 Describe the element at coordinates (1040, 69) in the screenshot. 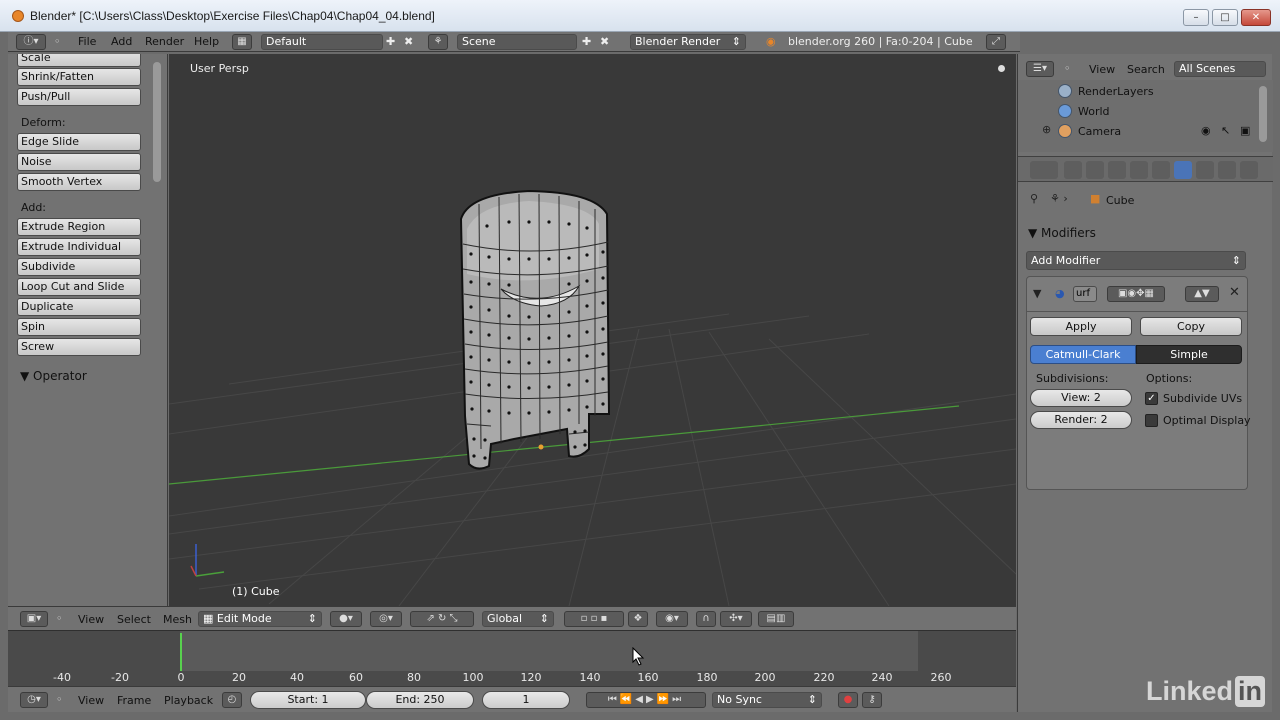

I see `editor-type-outliner-icon: ☰▾` at that location.